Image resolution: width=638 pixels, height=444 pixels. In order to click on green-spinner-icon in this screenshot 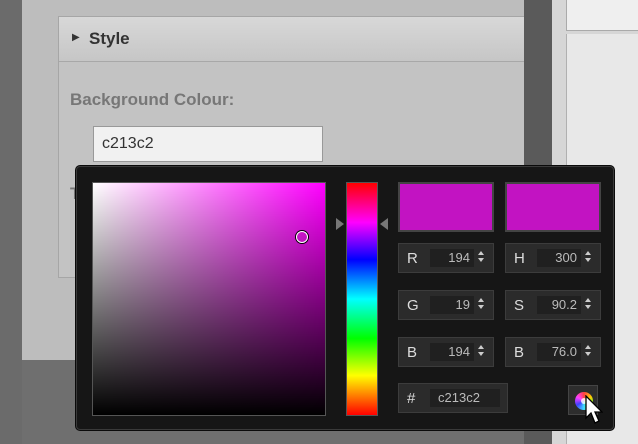, I will do `click(482, 305)`.